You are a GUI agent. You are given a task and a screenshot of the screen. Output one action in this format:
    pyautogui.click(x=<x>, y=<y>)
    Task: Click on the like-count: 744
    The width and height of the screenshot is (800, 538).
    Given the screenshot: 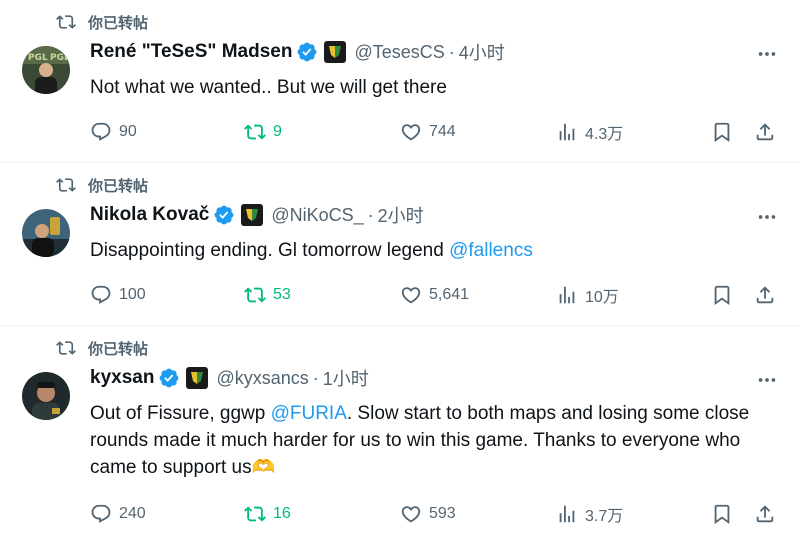 What is the action you would take?
    pyautogui.click(x=442, y=131)
    